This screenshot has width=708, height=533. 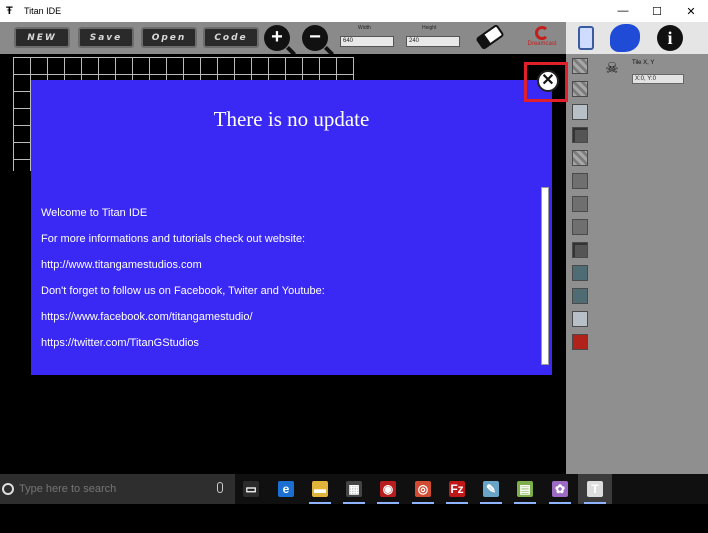 I want to click on title-bar: Ŧ Titan IDE — ☐ ✕, so click(x=354, y=11).